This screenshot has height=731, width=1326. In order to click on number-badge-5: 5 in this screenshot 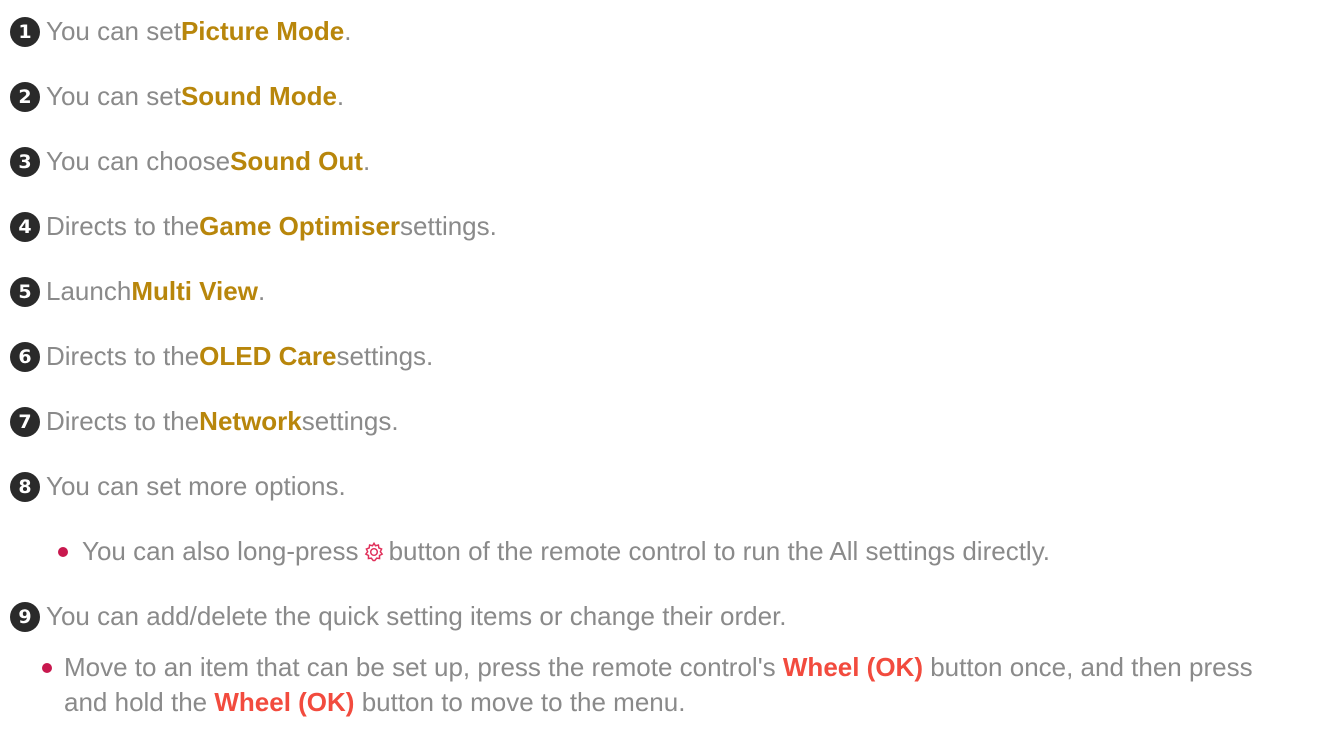, I will do `click(25, 291)`.